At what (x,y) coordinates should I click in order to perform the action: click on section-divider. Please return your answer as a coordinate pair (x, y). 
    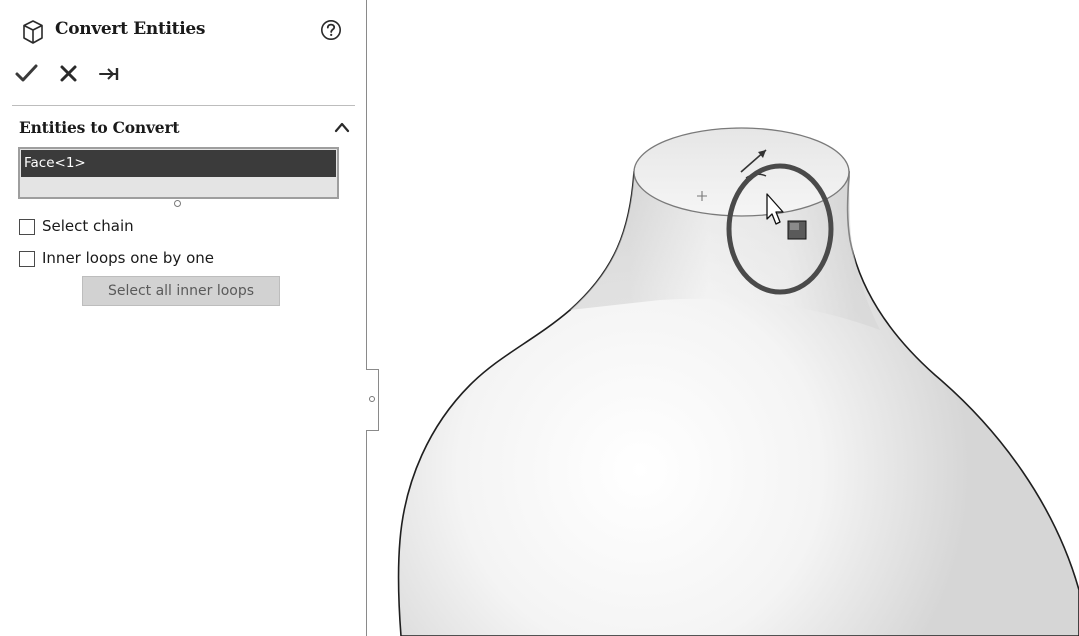
    Looking at the image, I should click on (183, 105).